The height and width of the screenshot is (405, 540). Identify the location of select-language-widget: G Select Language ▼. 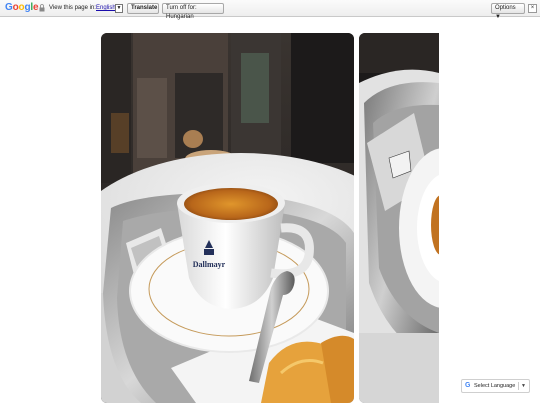
(495, 386).